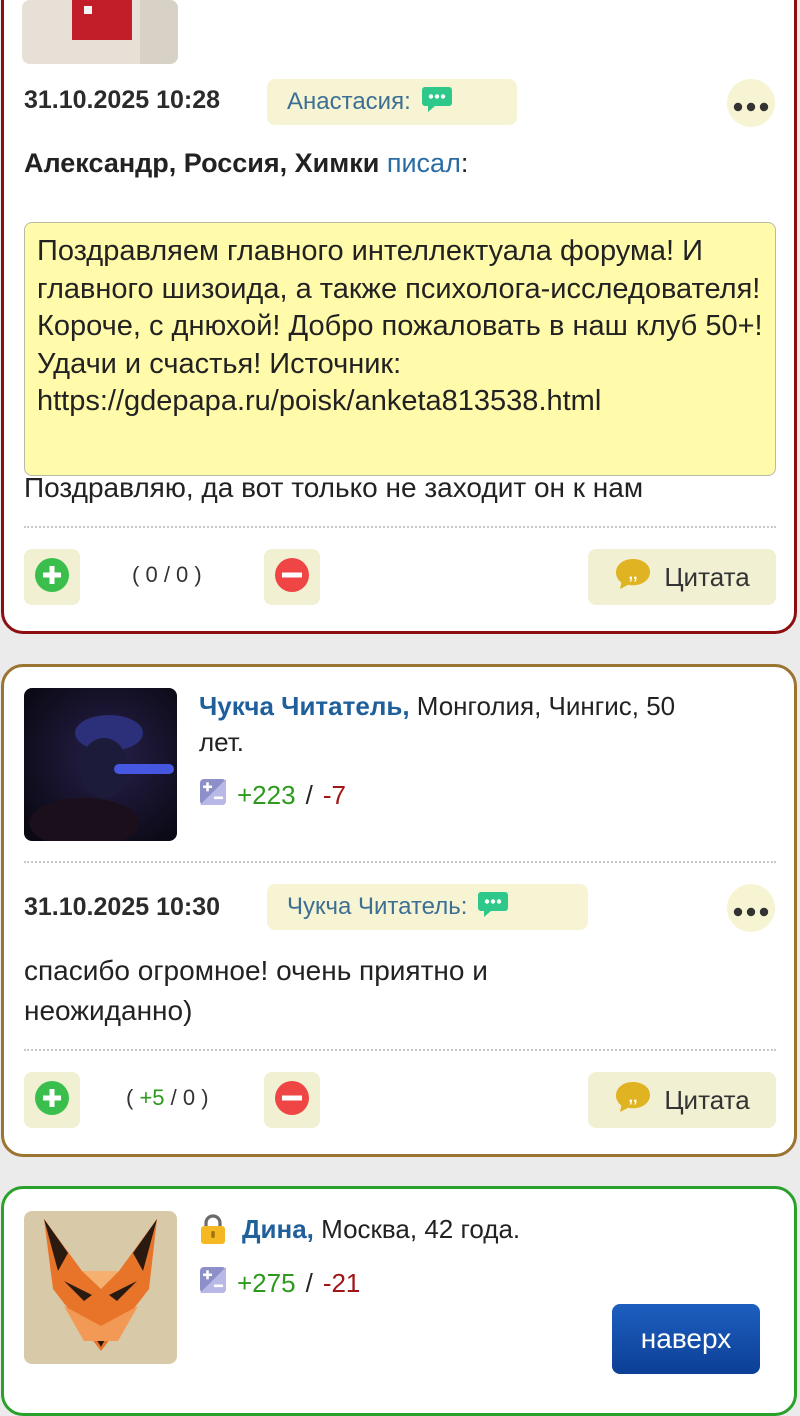  I want to click on quoted-author: Александр, Россия, Химки, so click(202, 163).